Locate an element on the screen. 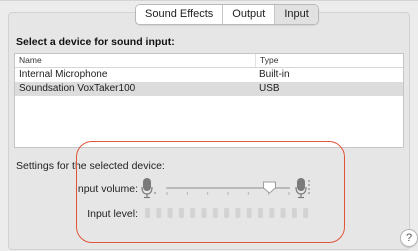 Image resolution: width=418 pixels, height=251 pixels. input-volume-label: Input volume: is located at coordinates (106, 189).